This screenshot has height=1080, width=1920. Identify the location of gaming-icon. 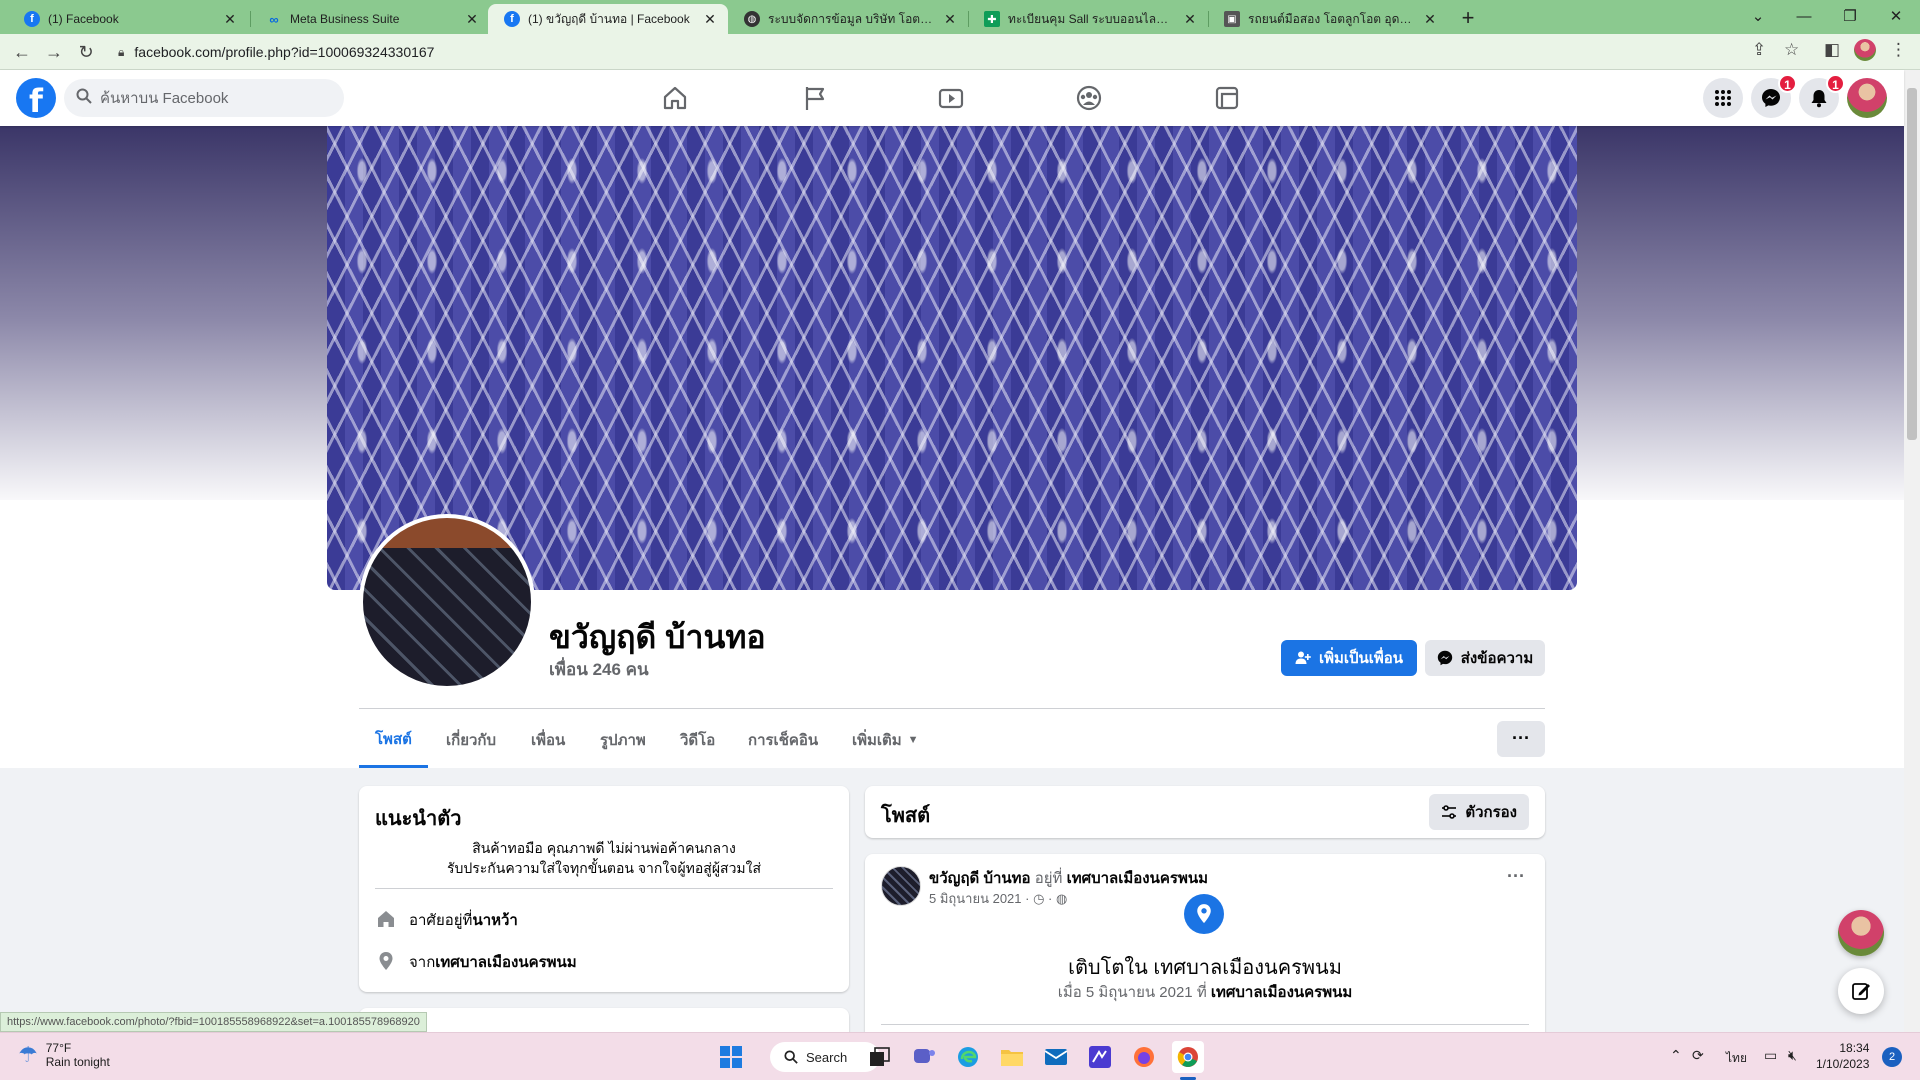
(1227, 98).